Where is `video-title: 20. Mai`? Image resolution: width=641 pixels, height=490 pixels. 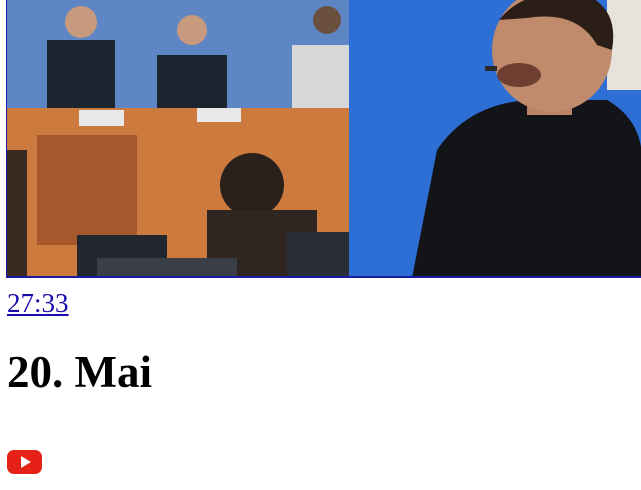 video-title: 20. Mai is located at coordinates (79, 372).